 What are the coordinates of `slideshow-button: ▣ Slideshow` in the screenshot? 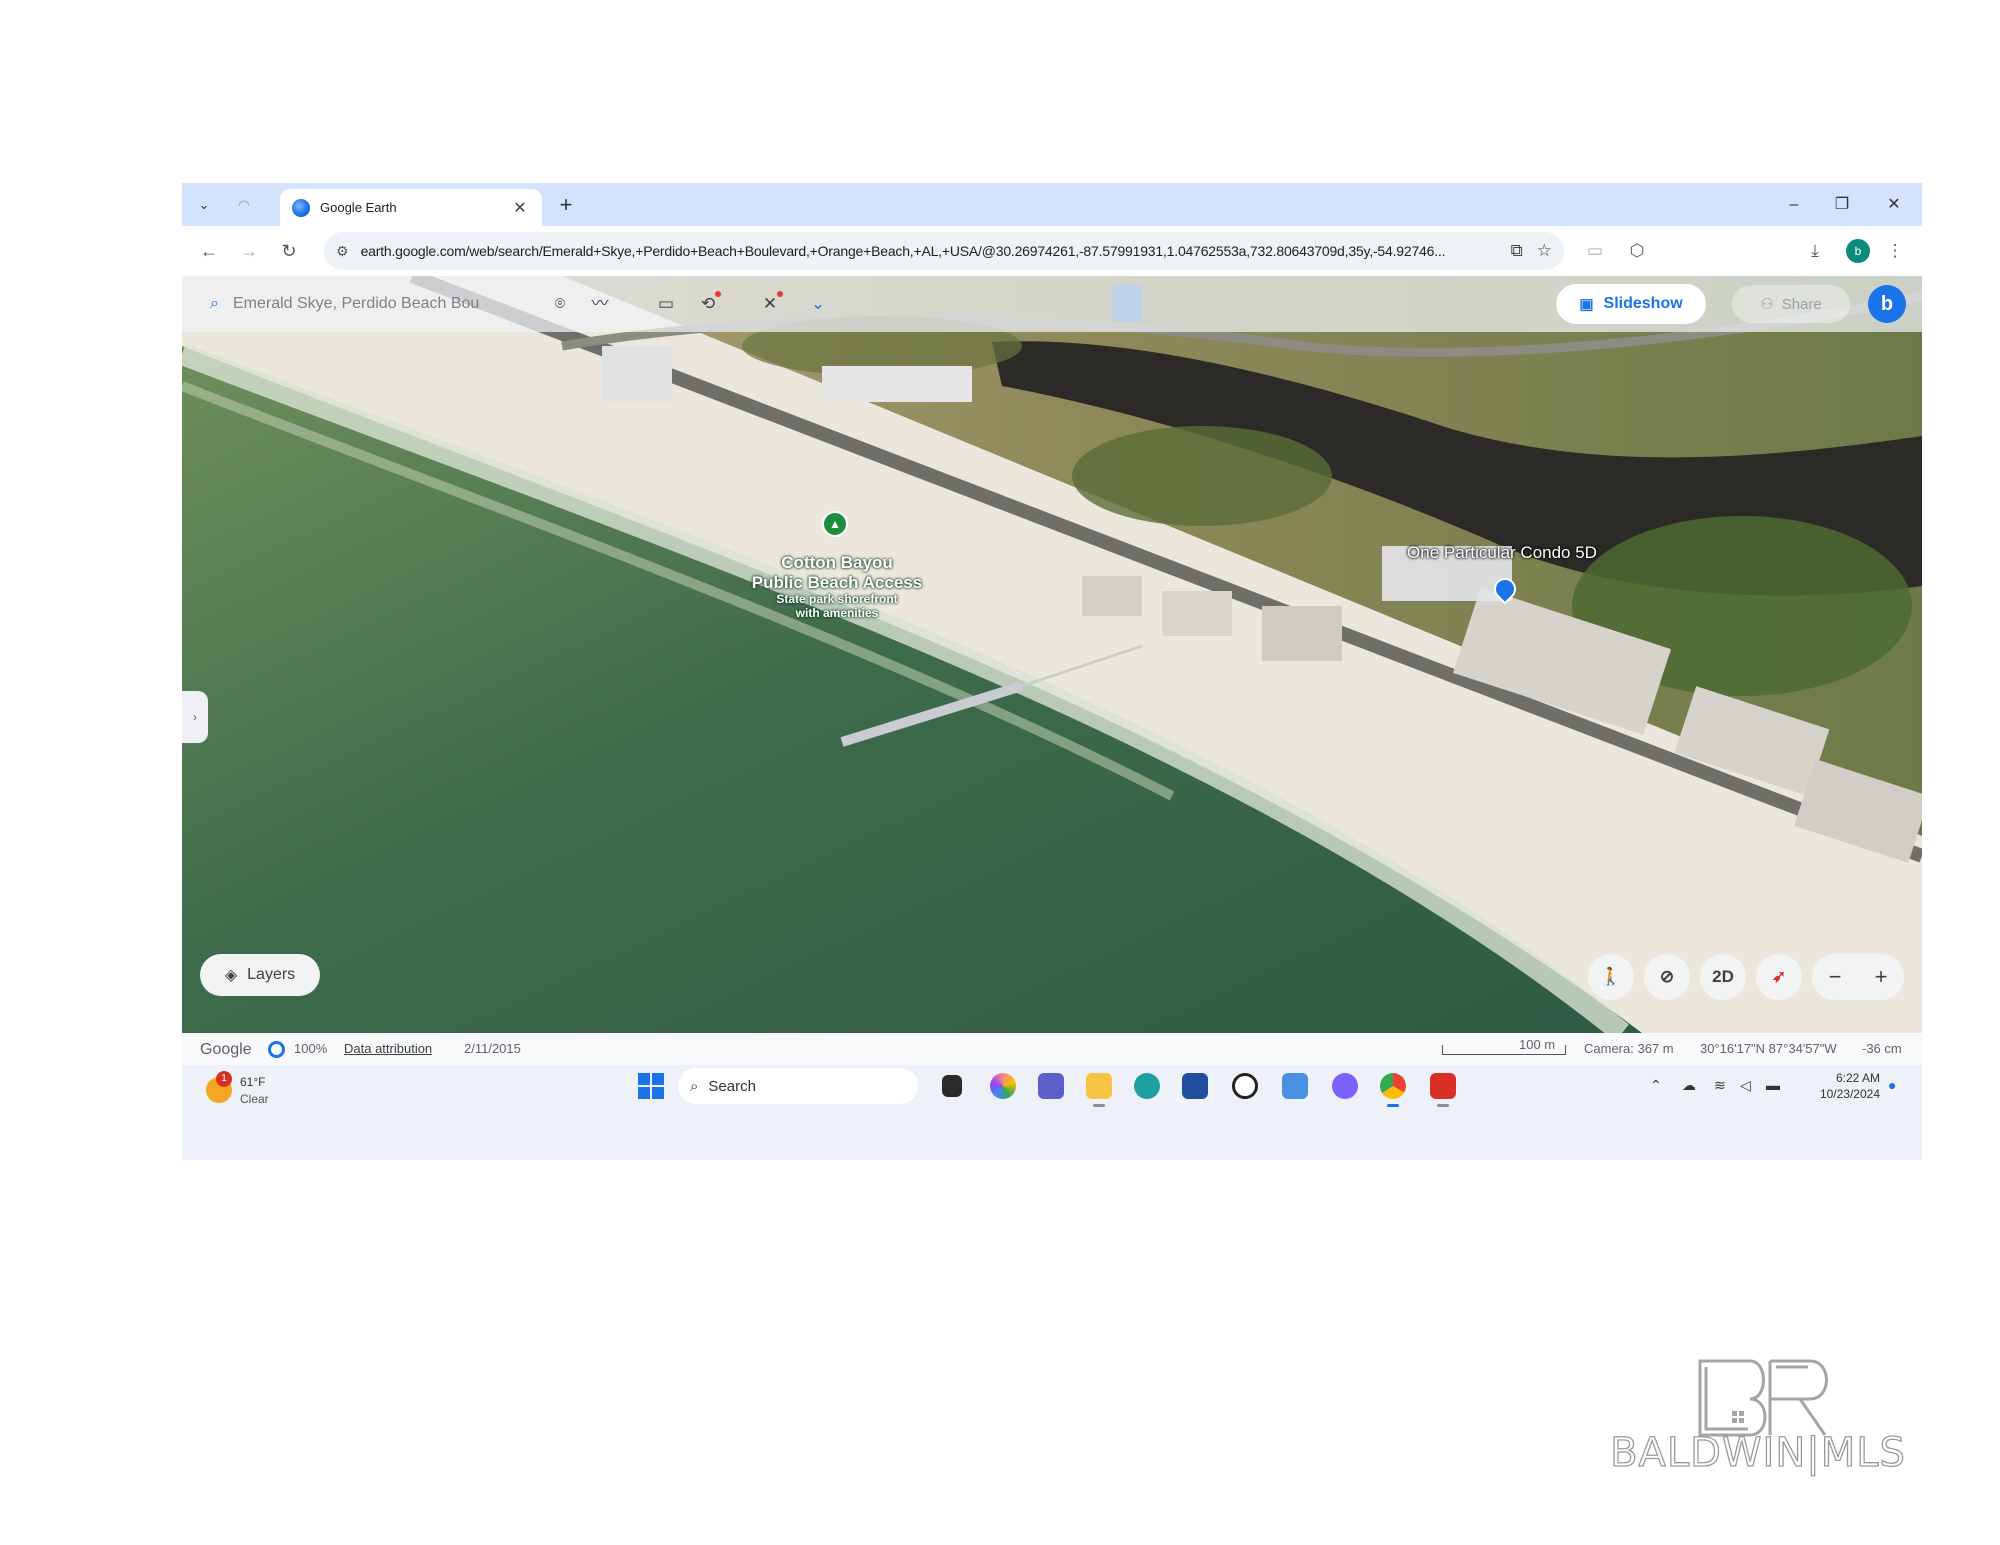 It's located at (1631, 304).